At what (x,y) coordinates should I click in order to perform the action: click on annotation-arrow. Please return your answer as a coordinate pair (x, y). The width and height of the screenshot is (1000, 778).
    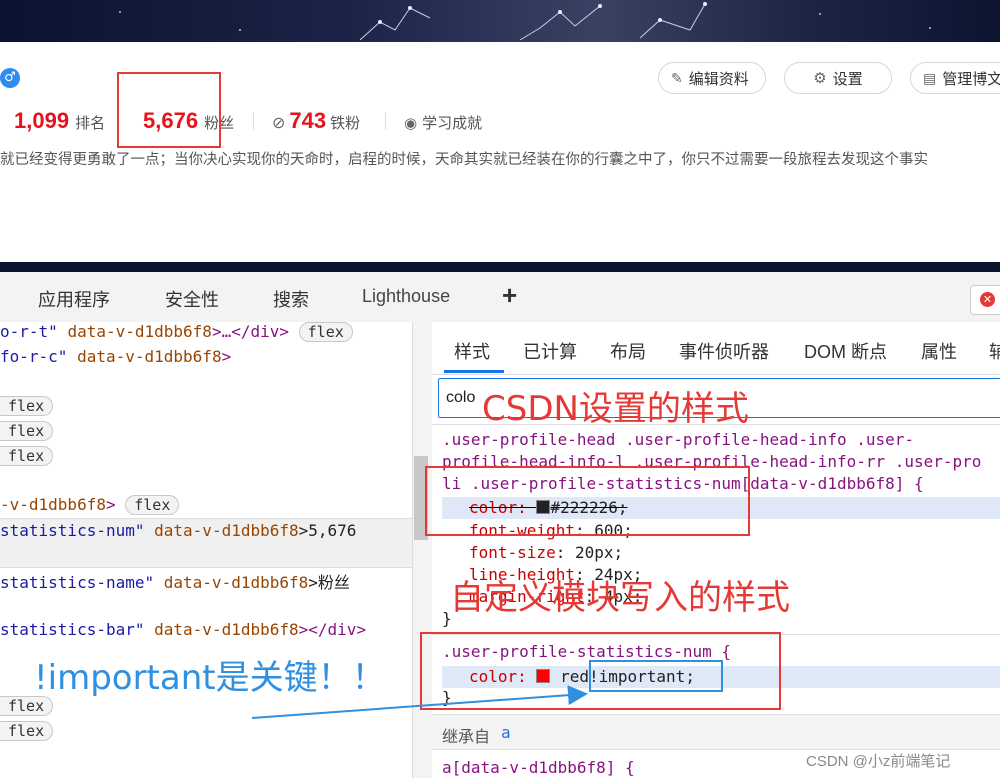
    Looking at the image, I should click on (419, 702).